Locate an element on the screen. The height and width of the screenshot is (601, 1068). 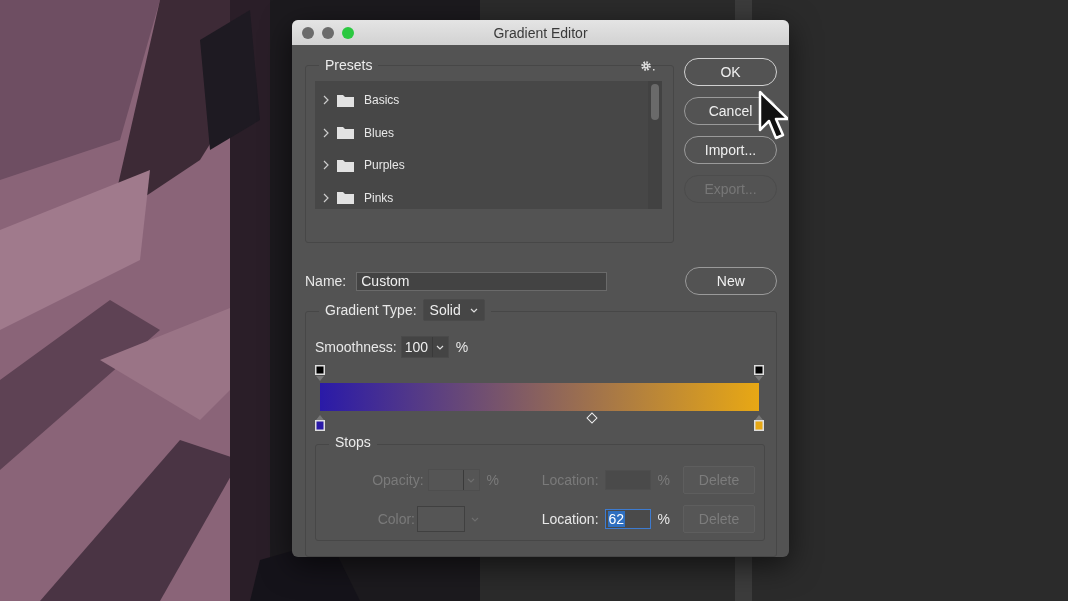
new-button: New is located at coordinates (730, 281).